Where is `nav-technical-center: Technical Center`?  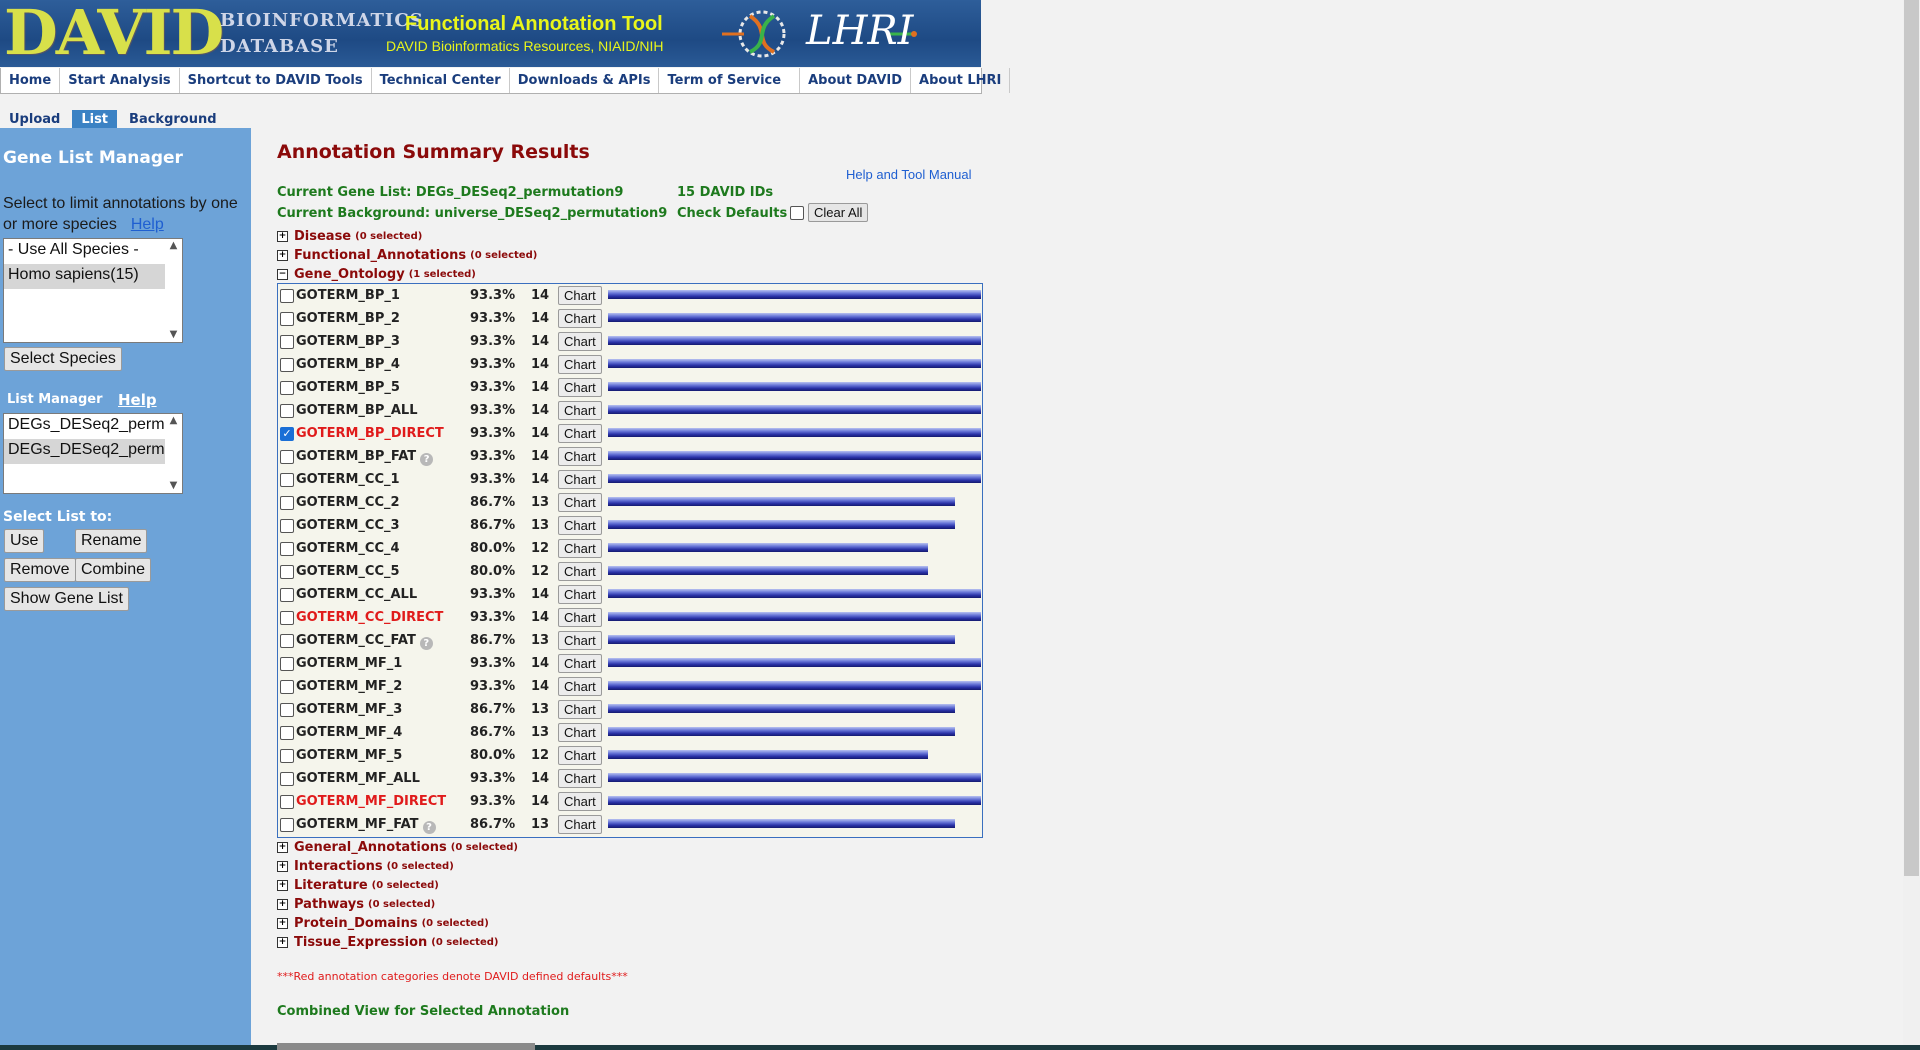
nav-technical-center: Technical Center is located at coordinates (441, 80).